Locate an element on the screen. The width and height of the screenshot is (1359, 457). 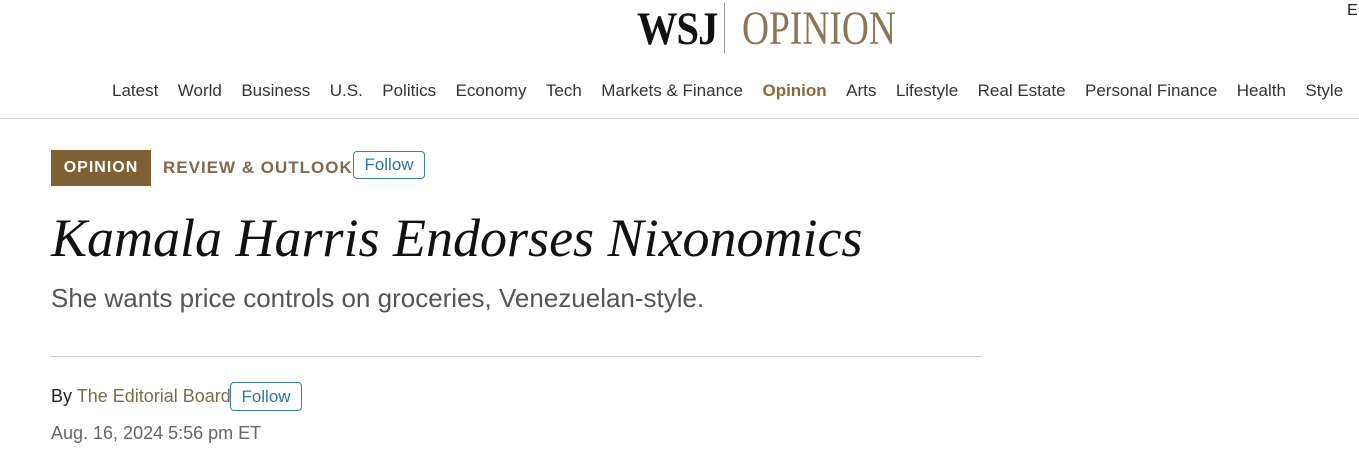
masthead: WSJ OPINION E is located at coordinates (679, 30).